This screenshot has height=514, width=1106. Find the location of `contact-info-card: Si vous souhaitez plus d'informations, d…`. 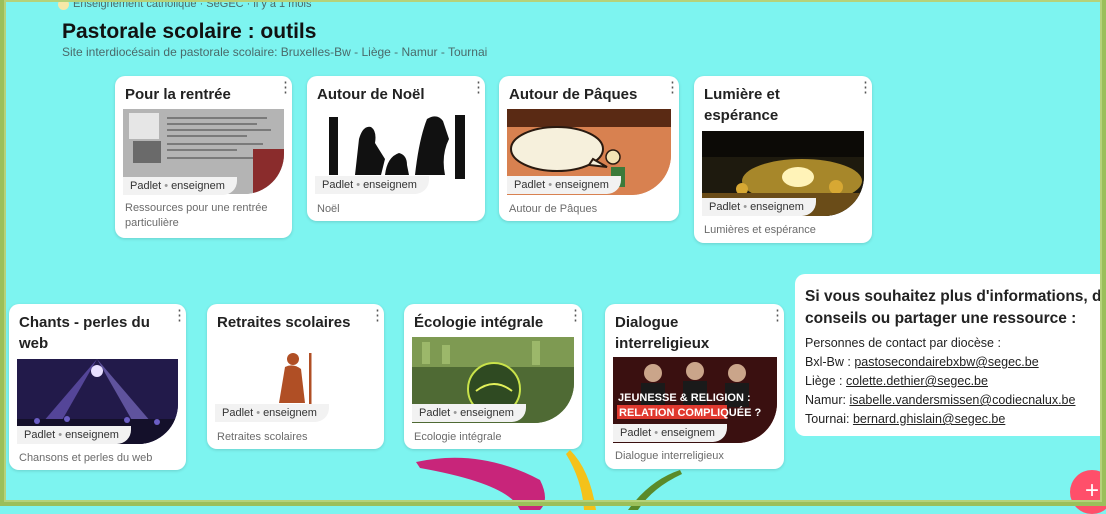

contact-info-card: Si vous souhaitez plus d'informations, d… is located at coordinates (950, 355).